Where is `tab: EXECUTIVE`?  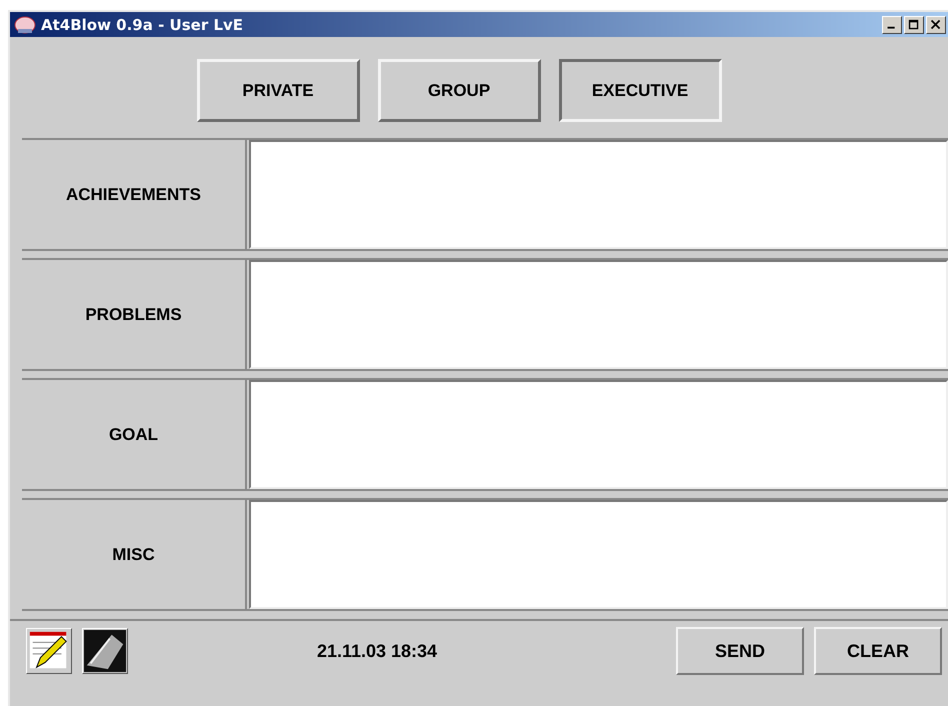 tab: EXECUTIVE is located at coordinates (640, 90).